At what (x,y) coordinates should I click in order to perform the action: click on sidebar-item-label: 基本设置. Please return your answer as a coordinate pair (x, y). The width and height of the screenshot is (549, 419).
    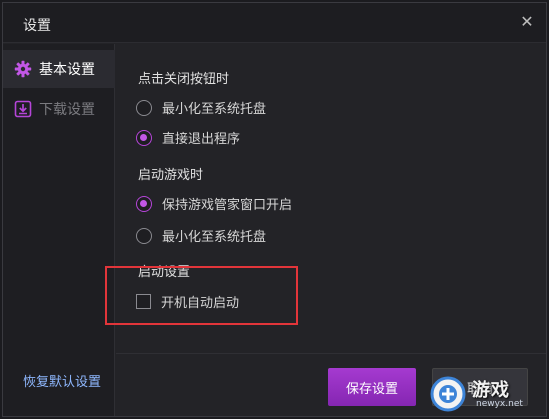
    Looking at the image, I should click on (67, 70).